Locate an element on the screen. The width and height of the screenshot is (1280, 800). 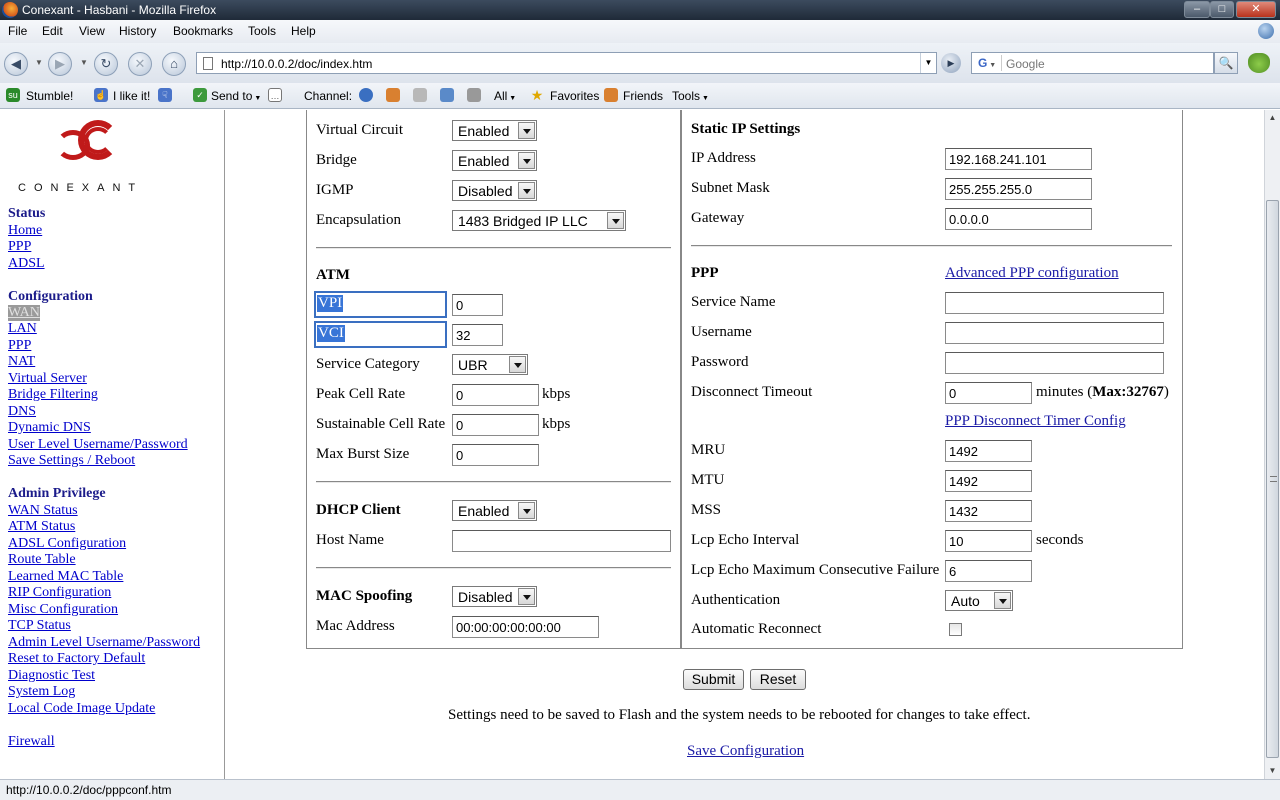
automatic-reconnect-checkbox is located at coordinates (955, 629).